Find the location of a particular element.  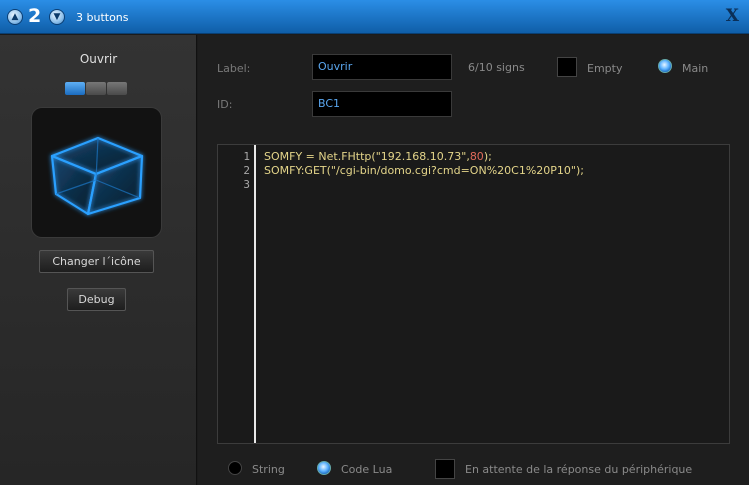

code-line-1: SOMFY = Net.FHttp("192.168.10.73",80); is located at coordinates (378, 156).